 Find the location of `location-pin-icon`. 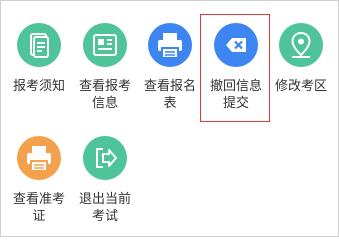

location-pin-icon is located at coordinates (301, 44).